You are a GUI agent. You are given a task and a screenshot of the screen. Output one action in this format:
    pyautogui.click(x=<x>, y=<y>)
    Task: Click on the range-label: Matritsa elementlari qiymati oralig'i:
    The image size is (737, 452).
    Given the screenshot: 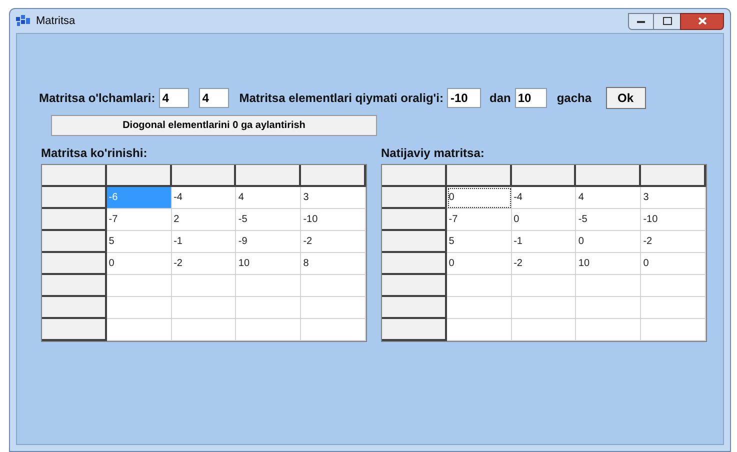 What is the action you would take?
    pyautogui.click(x=341, y=98)
    